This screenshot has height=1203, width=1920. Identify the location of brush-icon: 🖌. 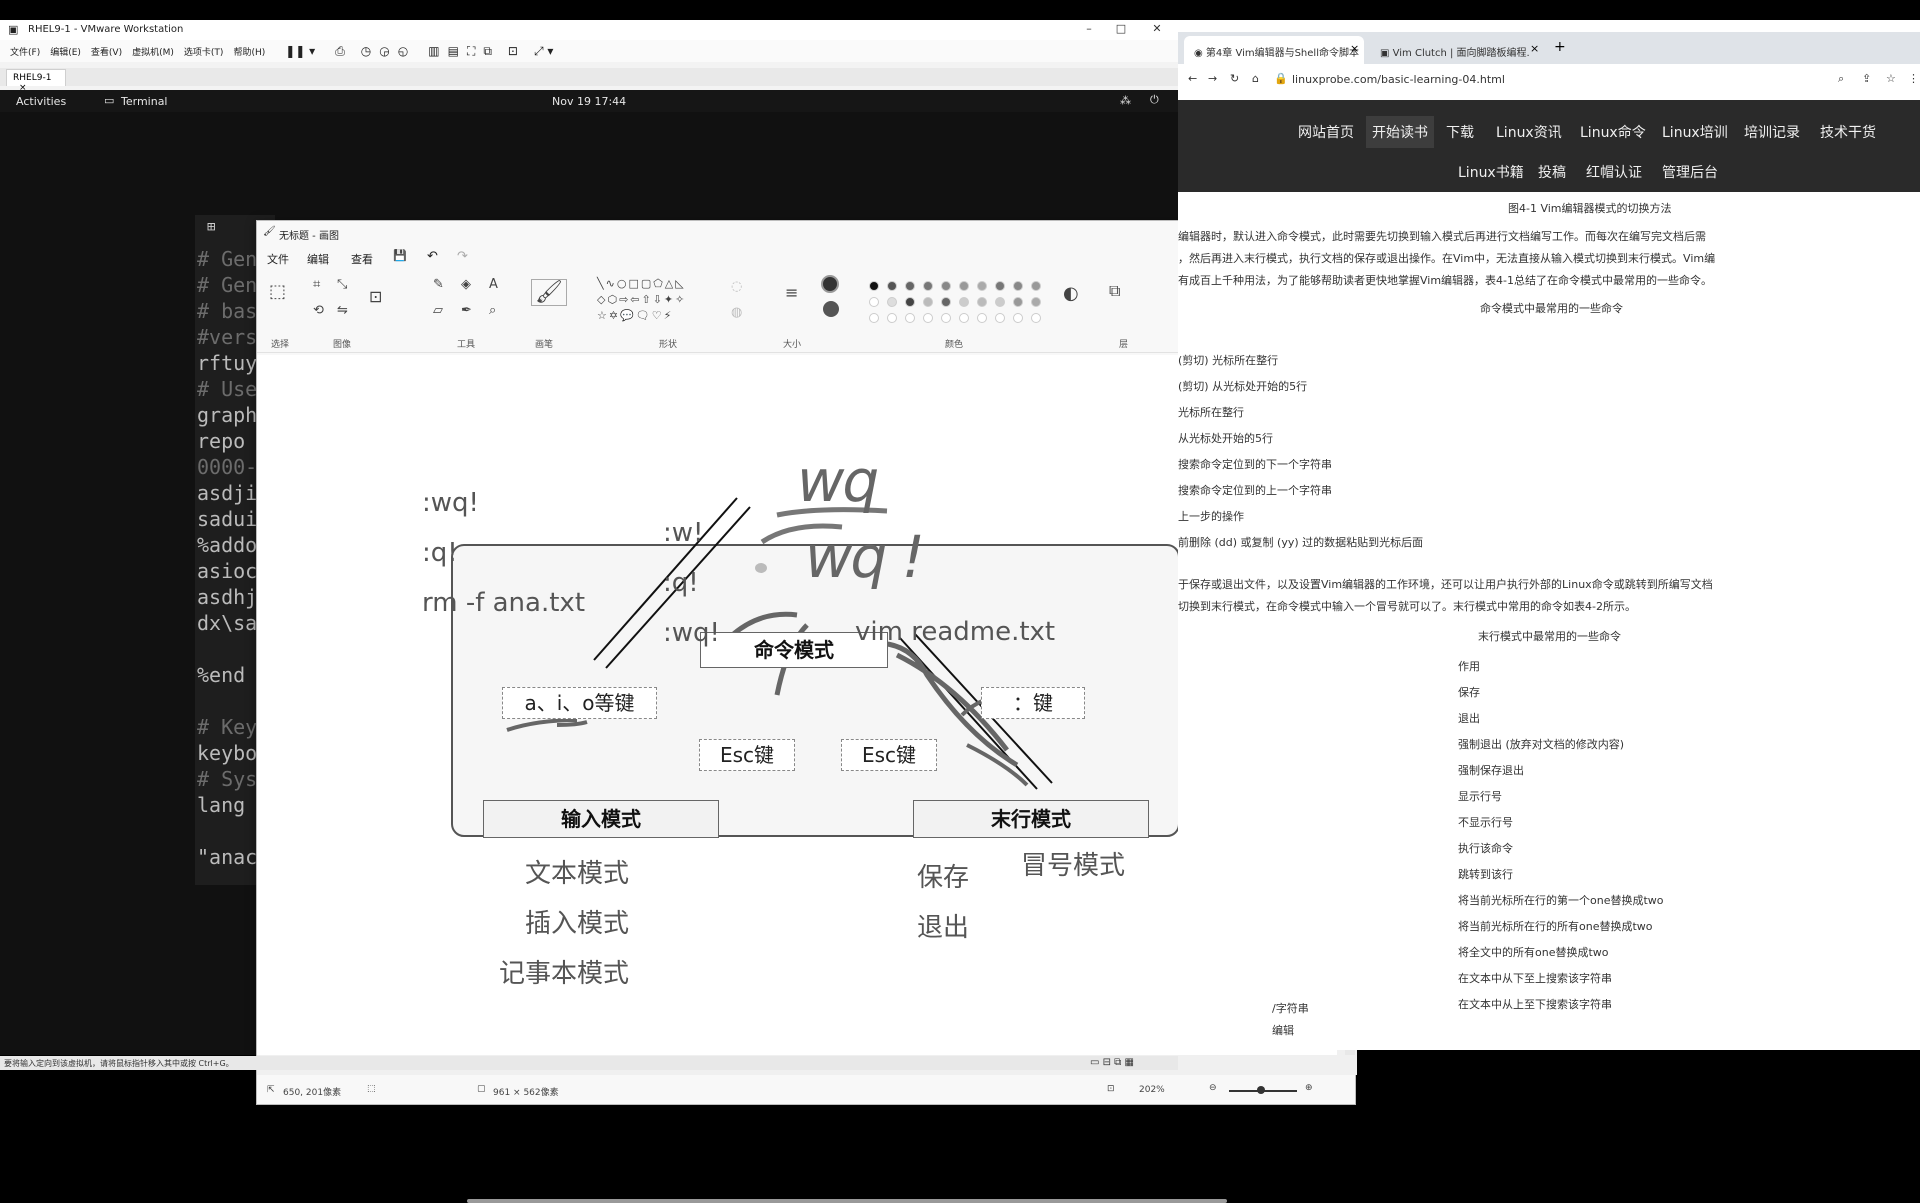
(549, 292).